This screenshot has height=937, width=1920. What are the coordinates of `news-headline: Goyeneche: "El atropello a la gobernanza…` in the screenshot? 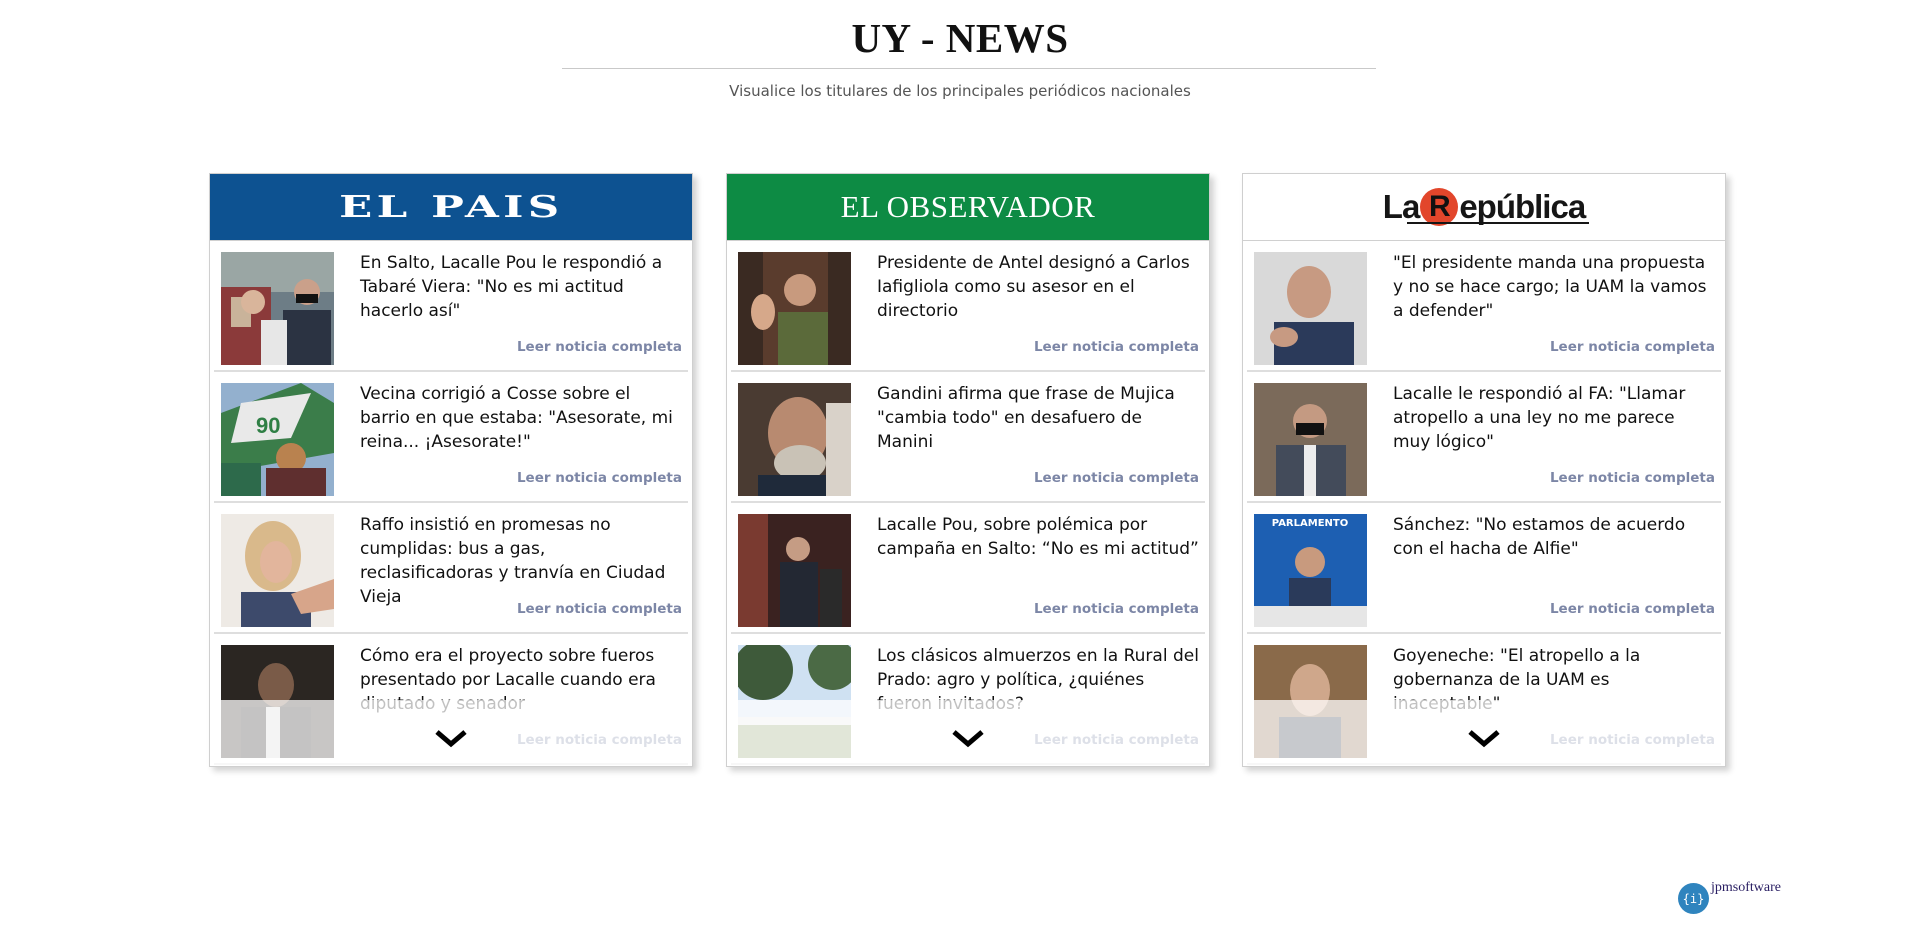 It's located at (1554, 680).